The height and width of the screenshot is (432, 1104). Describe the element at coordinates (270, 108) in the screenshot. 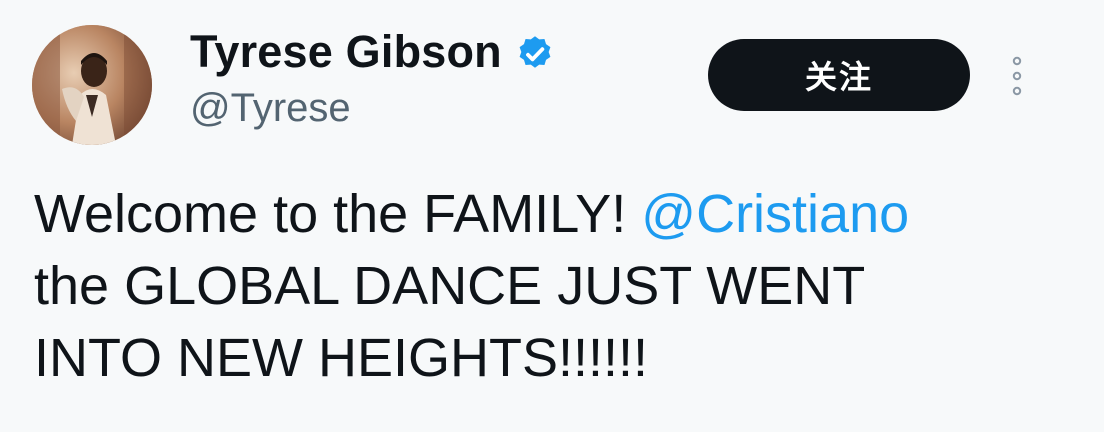

I see `user-handle: @Tyrese` at that location.